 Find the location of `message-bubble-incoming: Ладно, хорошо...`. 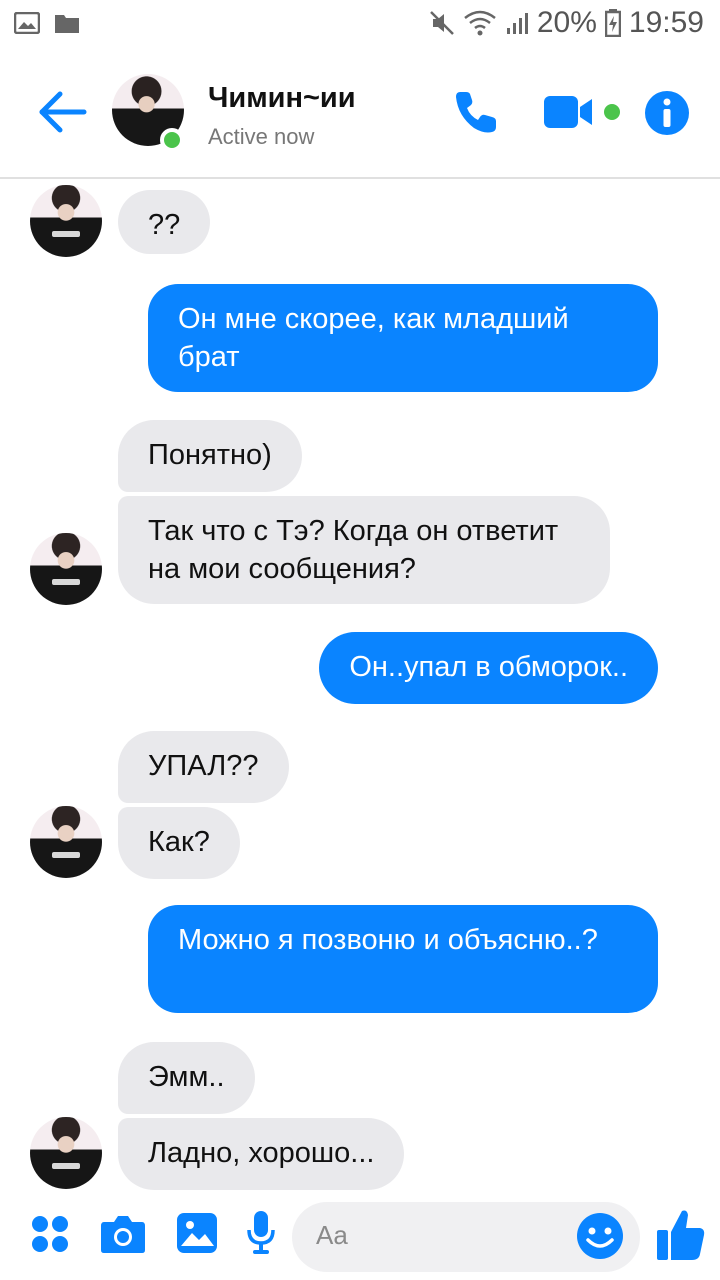

message-bubble-incoming: Ладно, хорошо... is located at coordinates (261, 1154).